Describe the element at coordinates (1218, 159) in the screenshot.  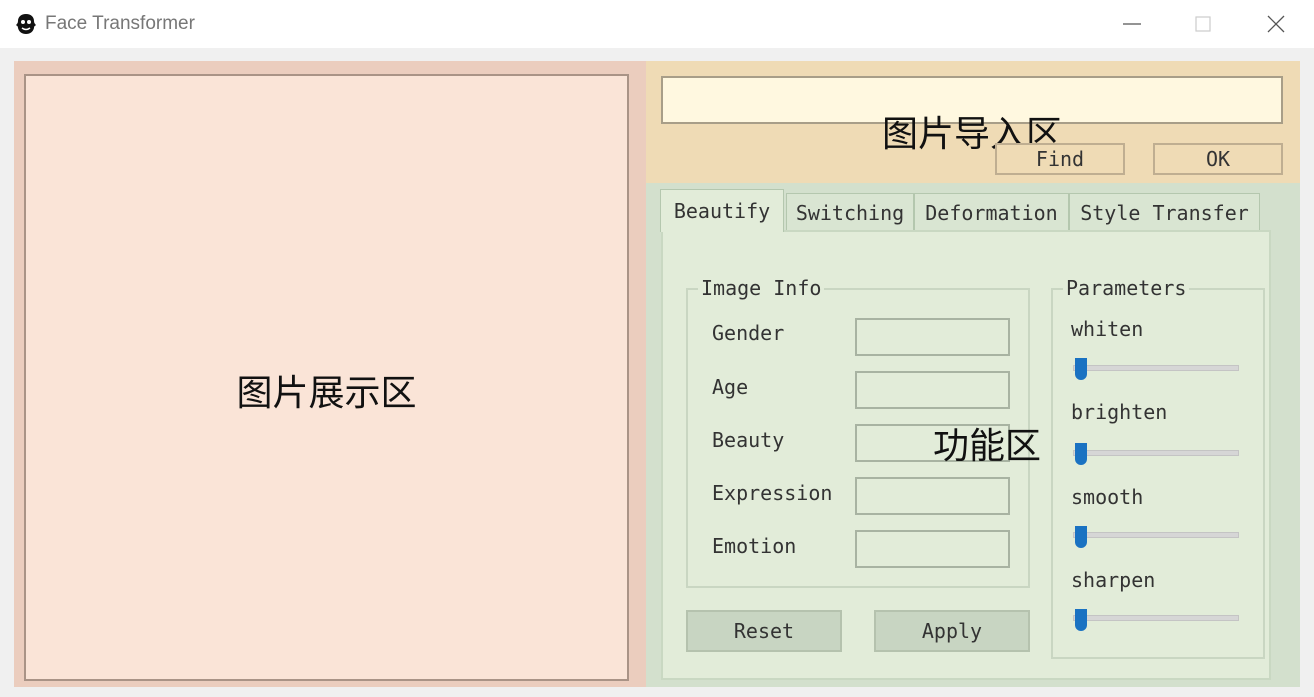
I see `ok-button: OK` at that location.